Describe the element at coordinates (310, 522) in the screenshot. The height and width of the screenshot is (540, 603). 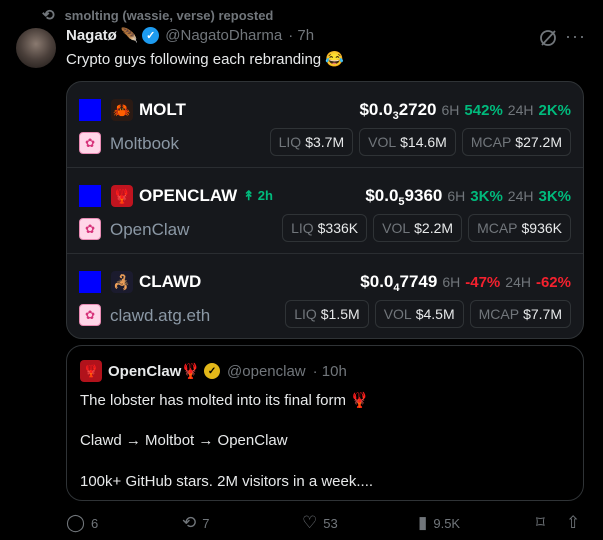
I see `heart-icon: ♡` at that location.